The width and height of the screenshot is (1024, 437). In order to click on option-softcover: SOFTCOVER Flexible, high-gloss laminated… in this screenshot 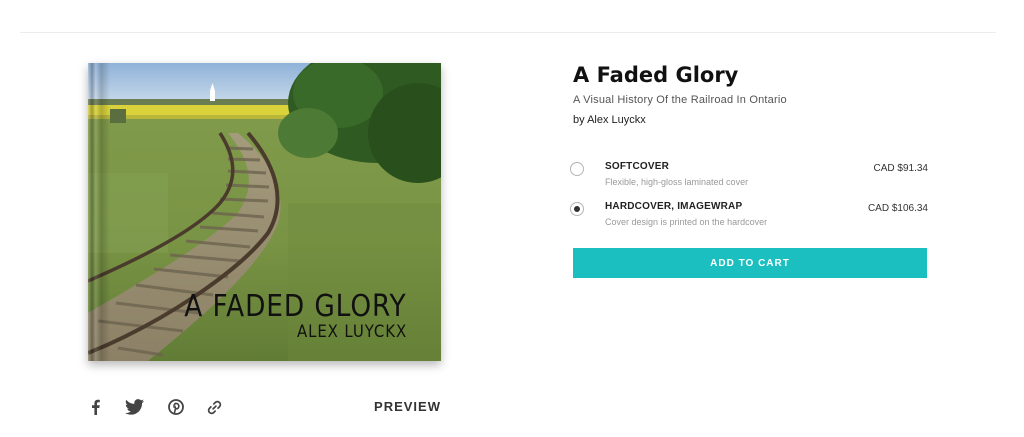, I will do `click(749, 178)`.